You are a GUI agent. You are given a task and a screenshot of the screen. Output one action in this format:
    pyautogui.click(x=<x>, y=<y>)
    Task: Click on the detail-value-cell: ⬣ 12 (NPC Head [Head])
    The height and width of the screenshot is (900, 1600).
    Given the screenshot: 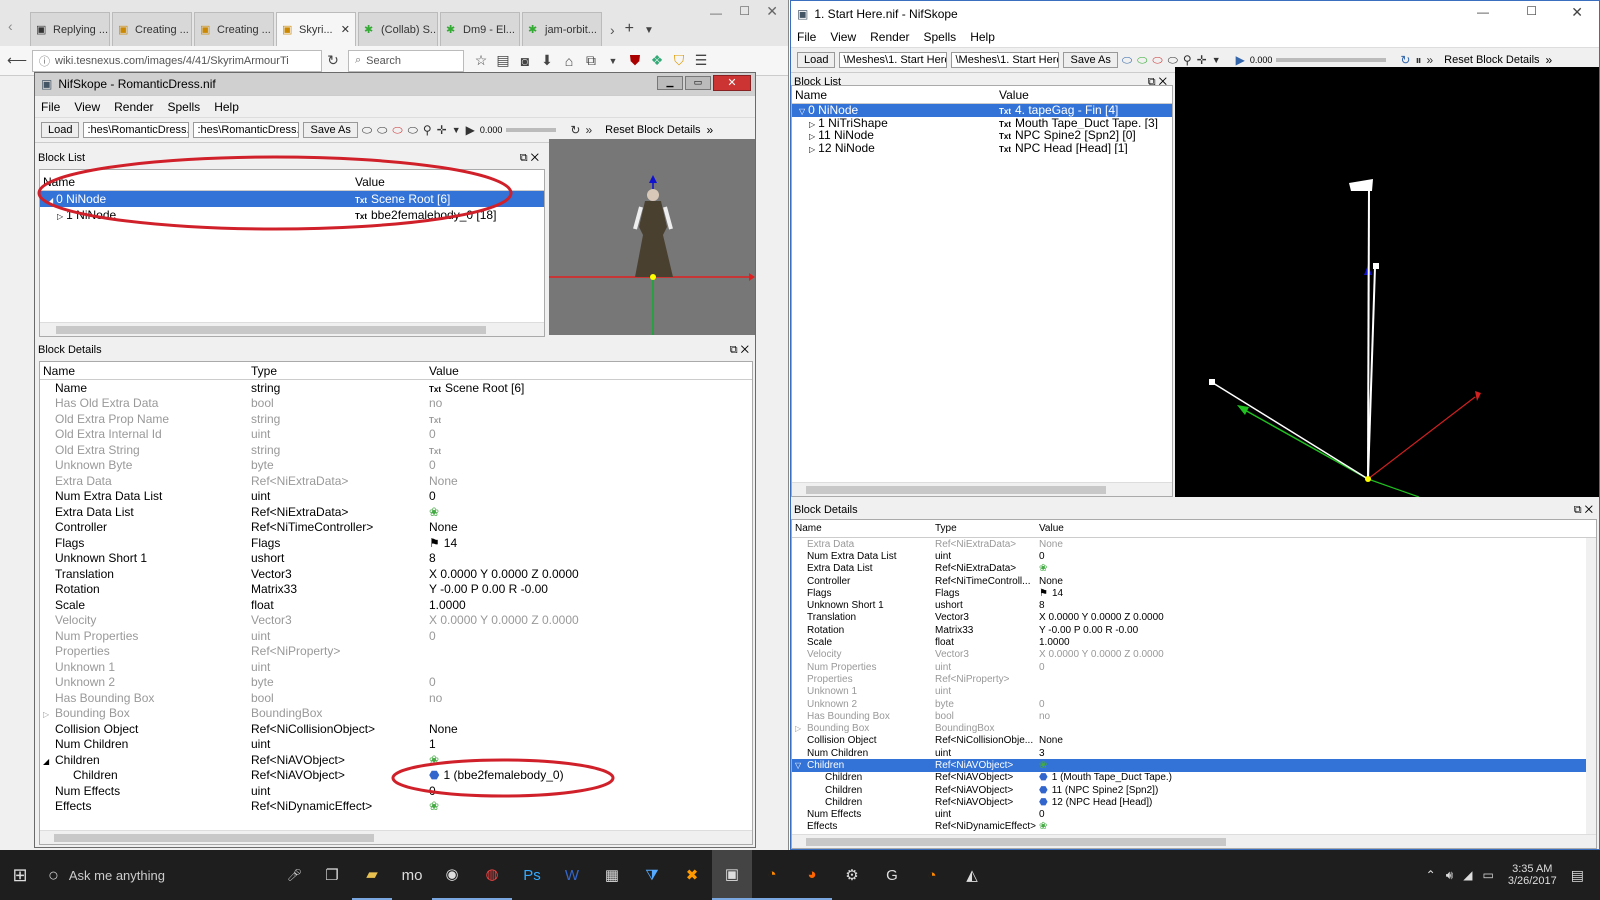 What is the action you would take?
    pyautogui.click(x=1094, y=802)
    